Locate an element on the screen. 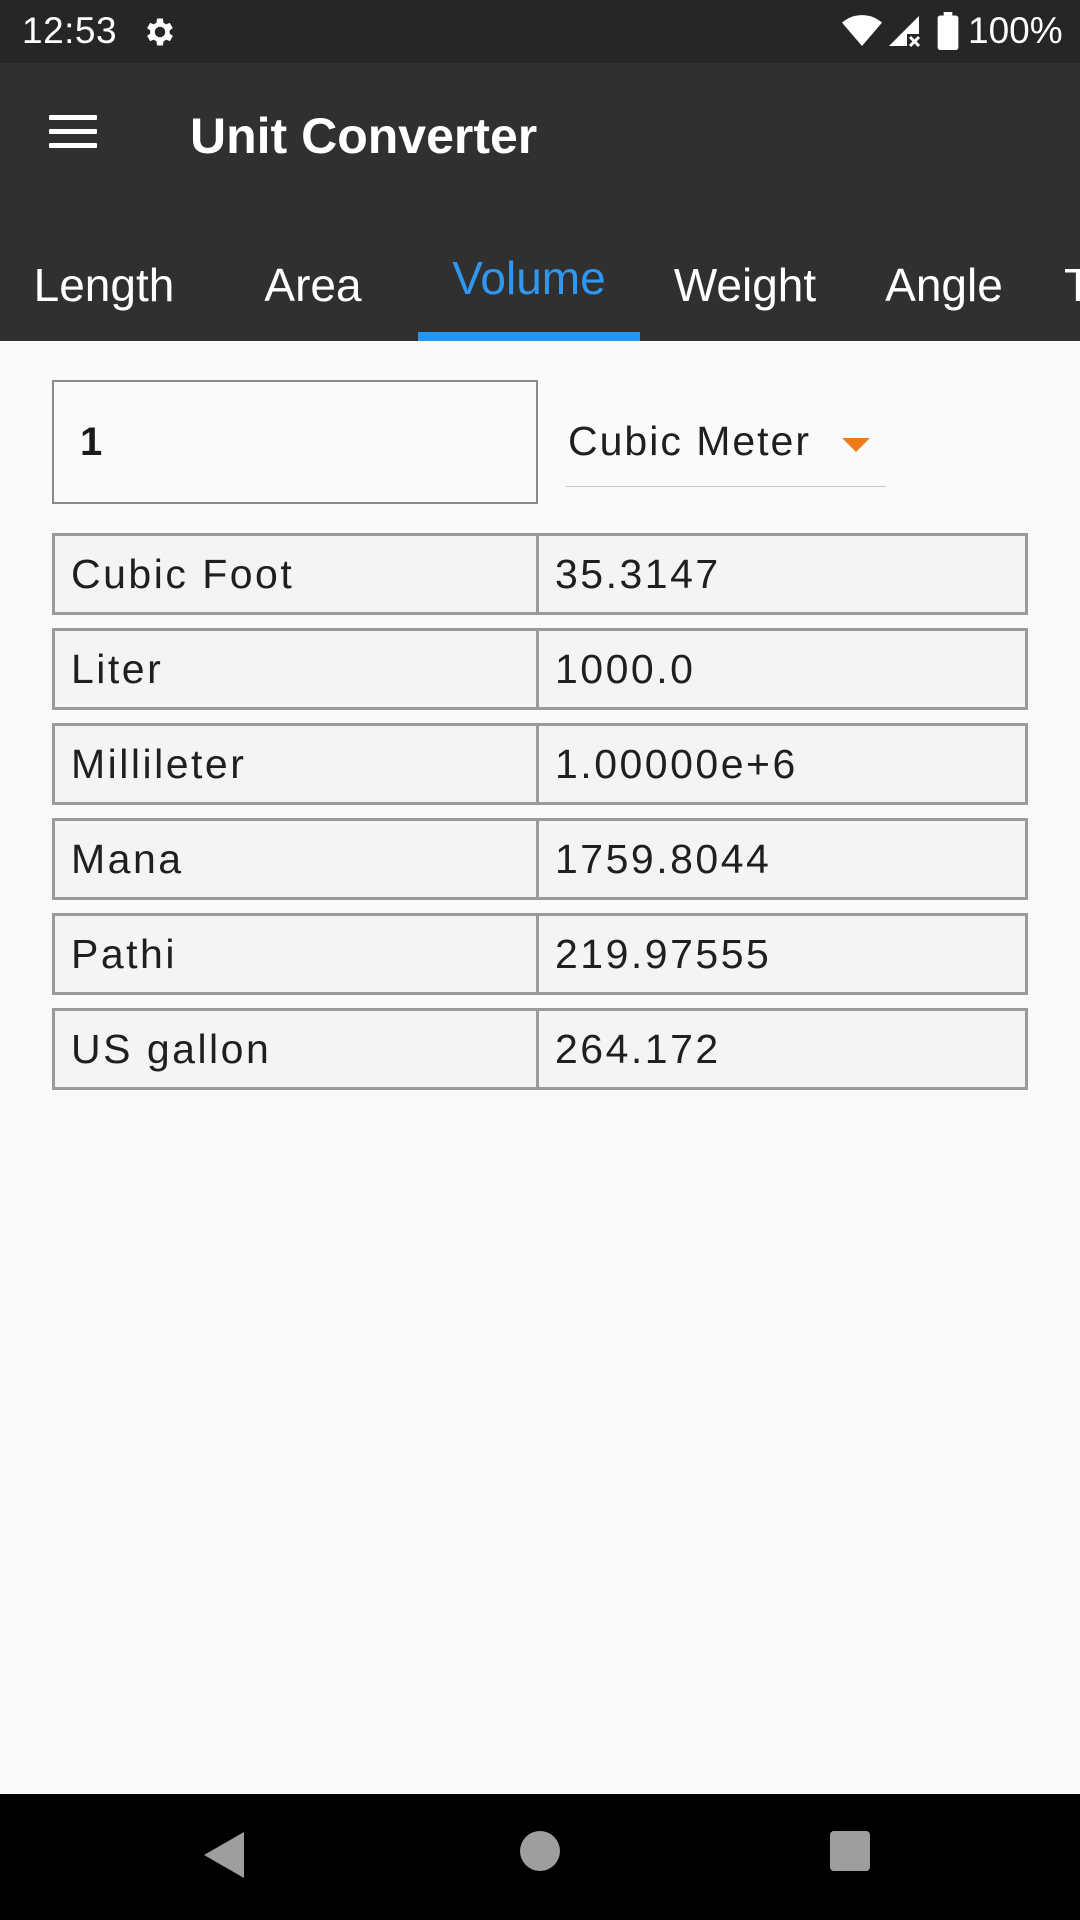 This screenshot has width=1080, height=1920. tab-volume: Volume is located at coordinates (529, 284).